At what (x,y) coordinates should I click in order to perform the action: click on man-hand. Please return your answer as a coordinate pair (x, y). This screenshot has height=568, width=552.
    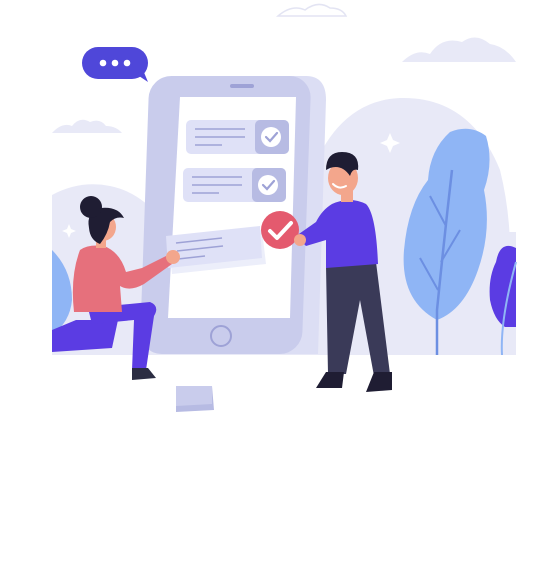
    Looking at the image, I should click on (300, 240).